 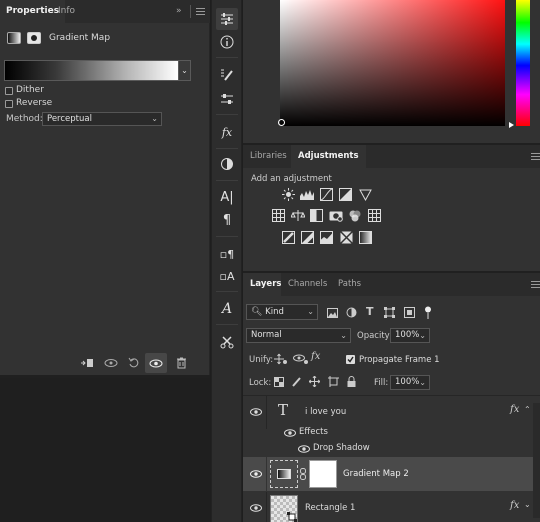 I want to click on layer-mask-icon, so click(x=34, y=38).